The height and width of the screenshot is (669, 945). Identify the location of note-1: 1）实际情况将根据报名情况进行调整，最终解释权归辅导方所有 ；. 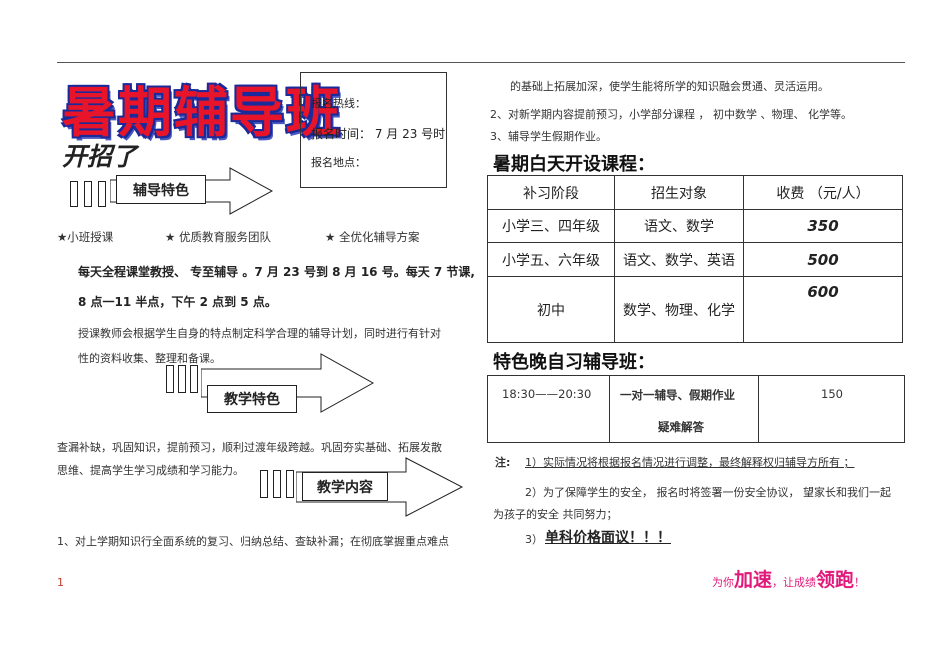
(690, 462).